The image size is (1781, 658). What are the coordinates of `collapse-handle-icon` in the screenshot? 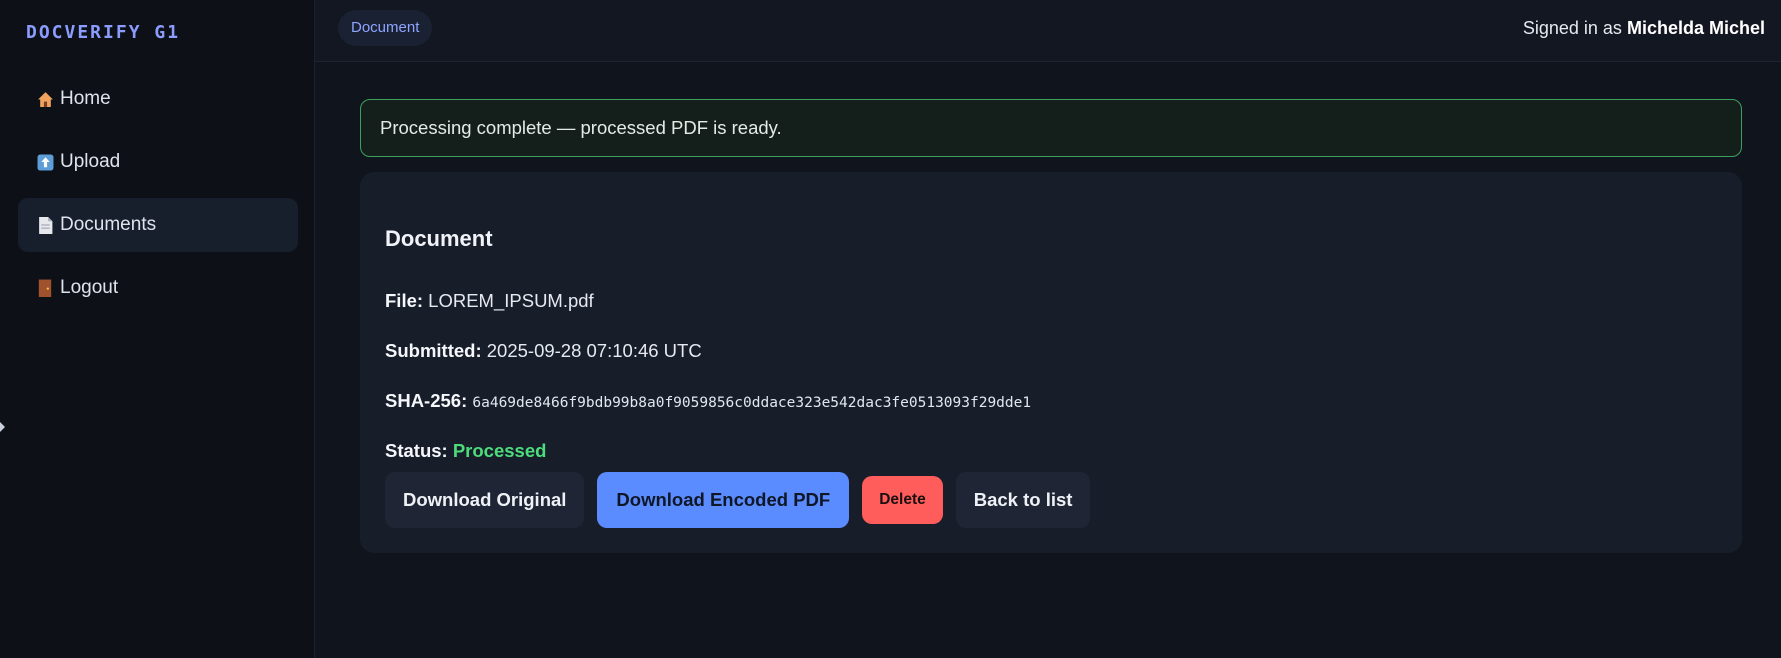 It's located at (2, 427).